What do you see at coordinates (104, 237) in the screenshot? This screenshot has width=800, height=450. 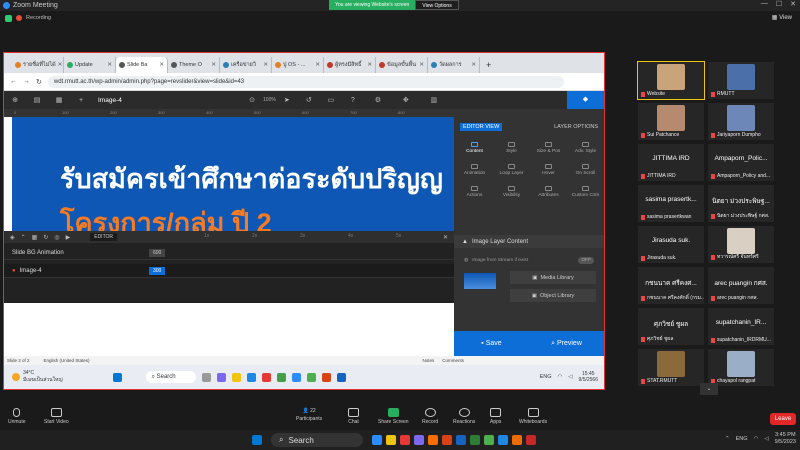 I see `timeline-editor-label: EDITOR` at bounding box center [104, 237].